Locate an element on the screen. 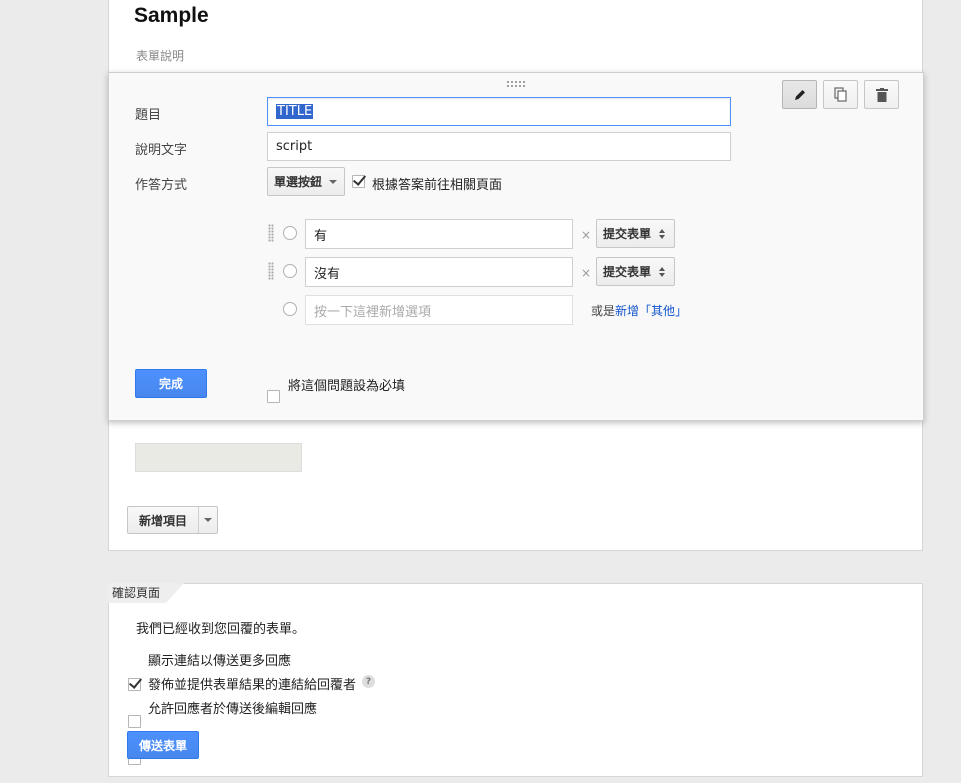  form-description: 表單說明 is located at coordinates (160, 55).